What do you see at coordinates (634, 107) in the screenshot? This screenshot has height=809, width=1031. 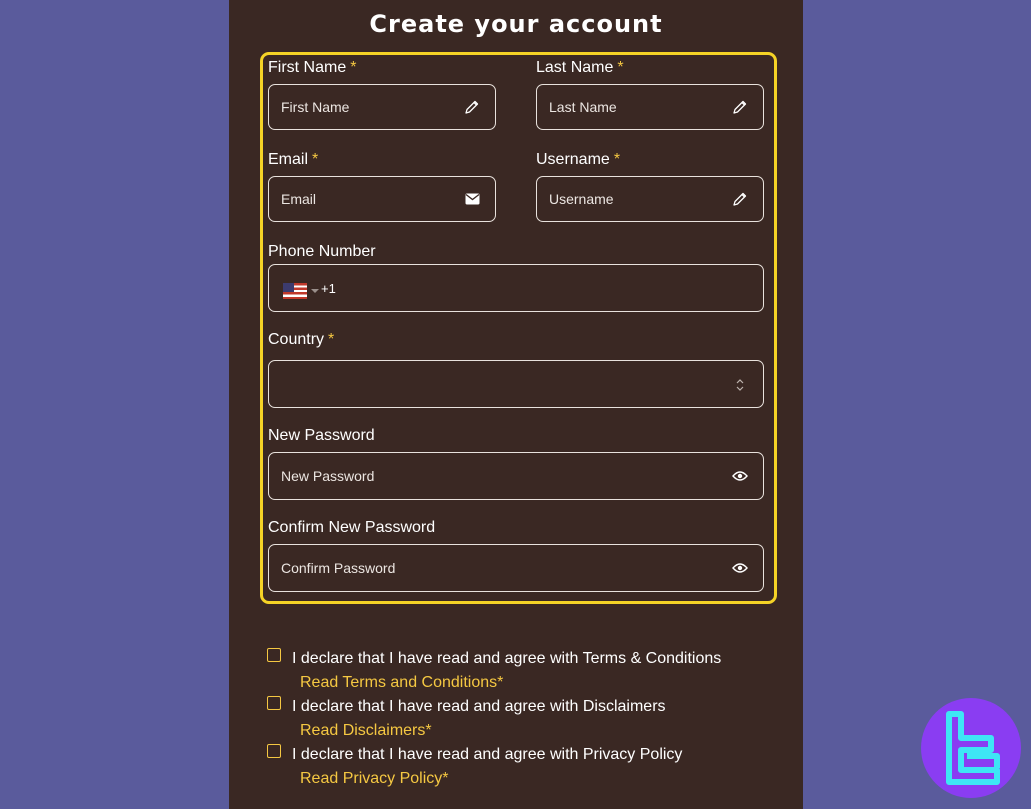 I see `last-name-input` at bounding box center [634, 107].